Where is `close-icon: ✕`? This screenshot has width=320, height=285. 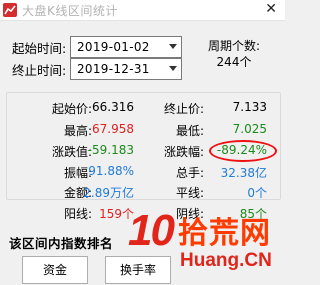 close-icon: ✕ is located at coordinates (271, 9).